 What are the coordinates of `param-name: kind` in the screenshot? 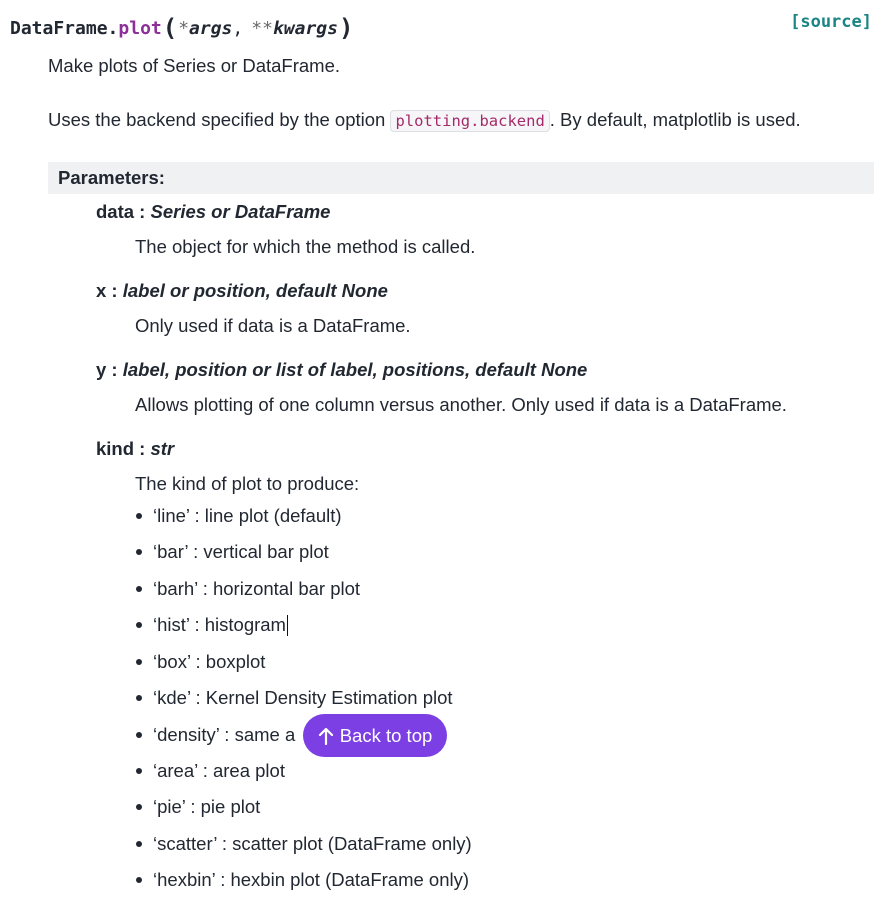 It's located at (115, 448).